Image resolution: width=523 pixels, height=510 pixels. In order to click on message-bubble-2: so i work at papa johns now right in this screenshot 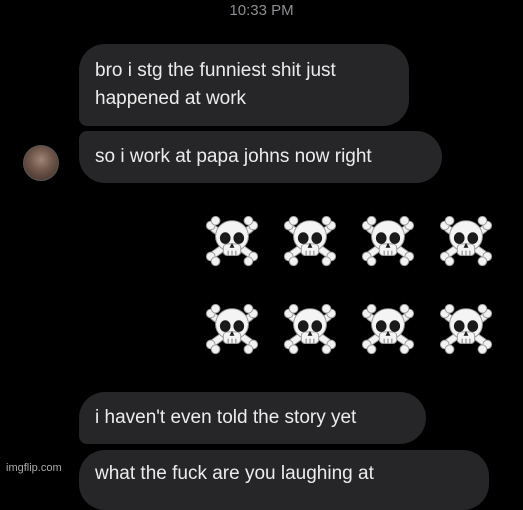, I will do `click(260, 157)`.